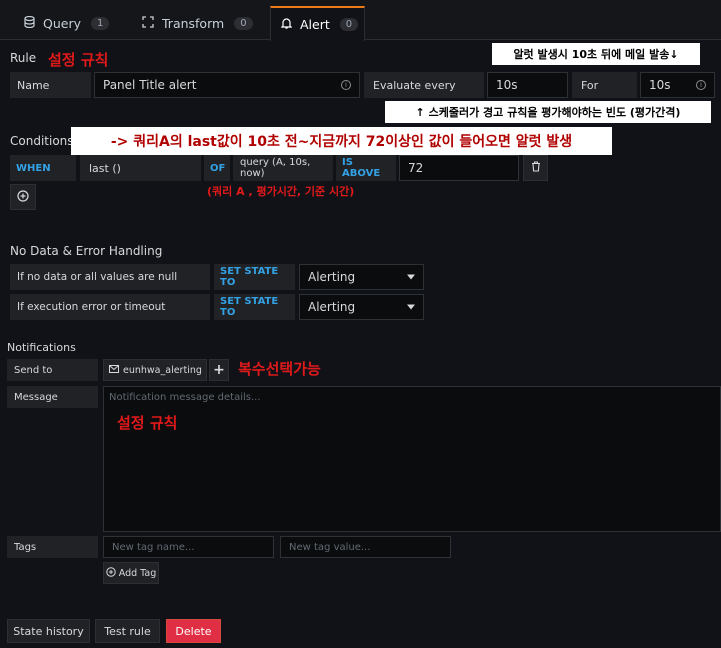  Describe the element at coordinates (23, 58) in the screenshot. I see `rule-section-title: Rule` at that location.